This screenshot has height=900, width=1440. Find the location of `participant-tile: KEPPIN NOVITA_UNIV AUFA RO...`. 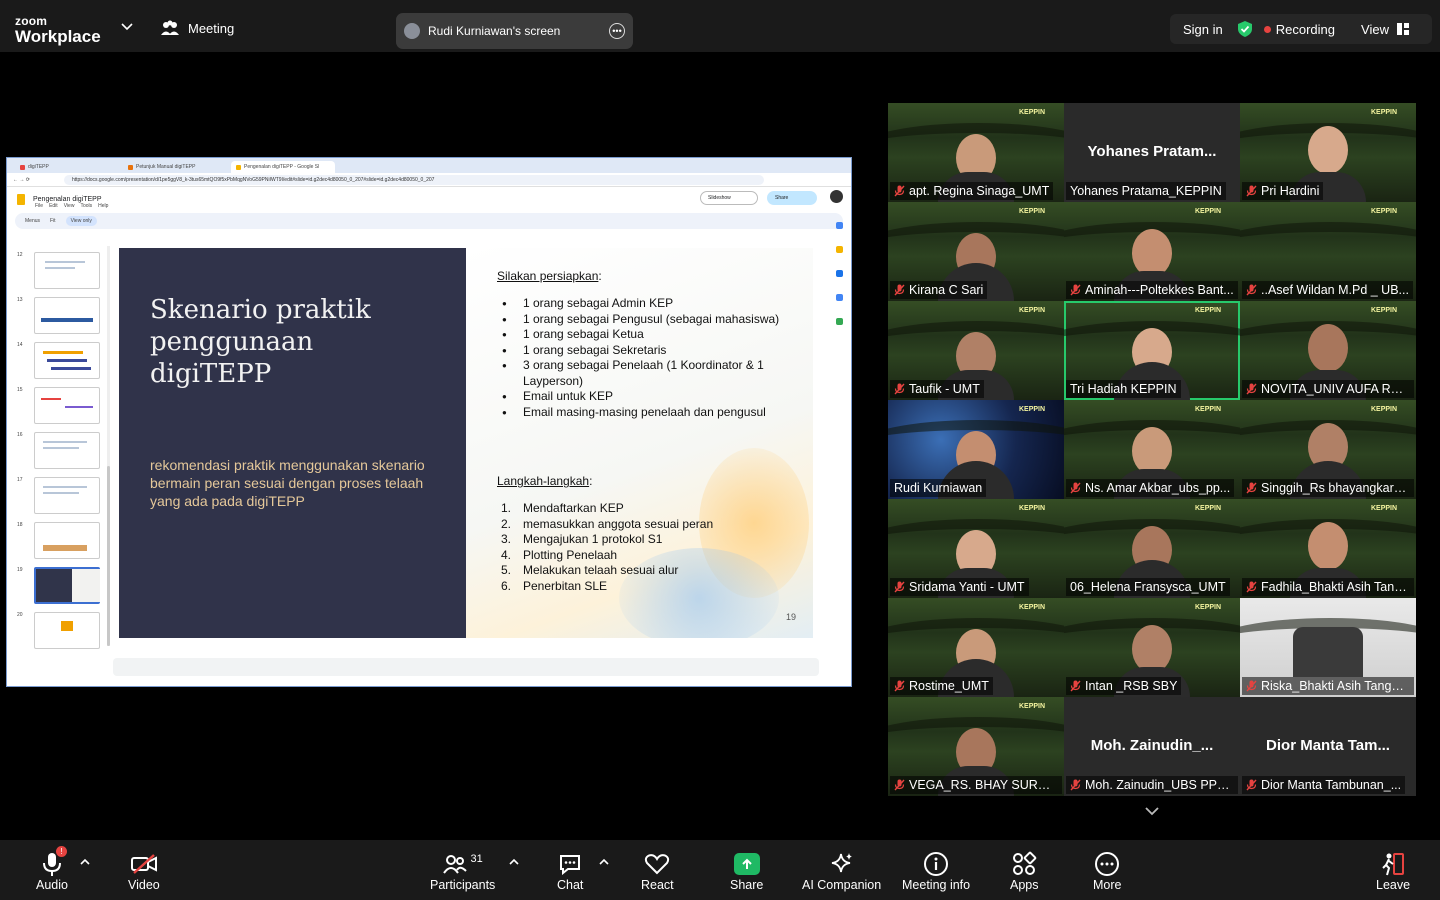

participant-tile: KEPPIN NOVITA_UNIV AUFA RO... is located at coordinates (1328, 350).